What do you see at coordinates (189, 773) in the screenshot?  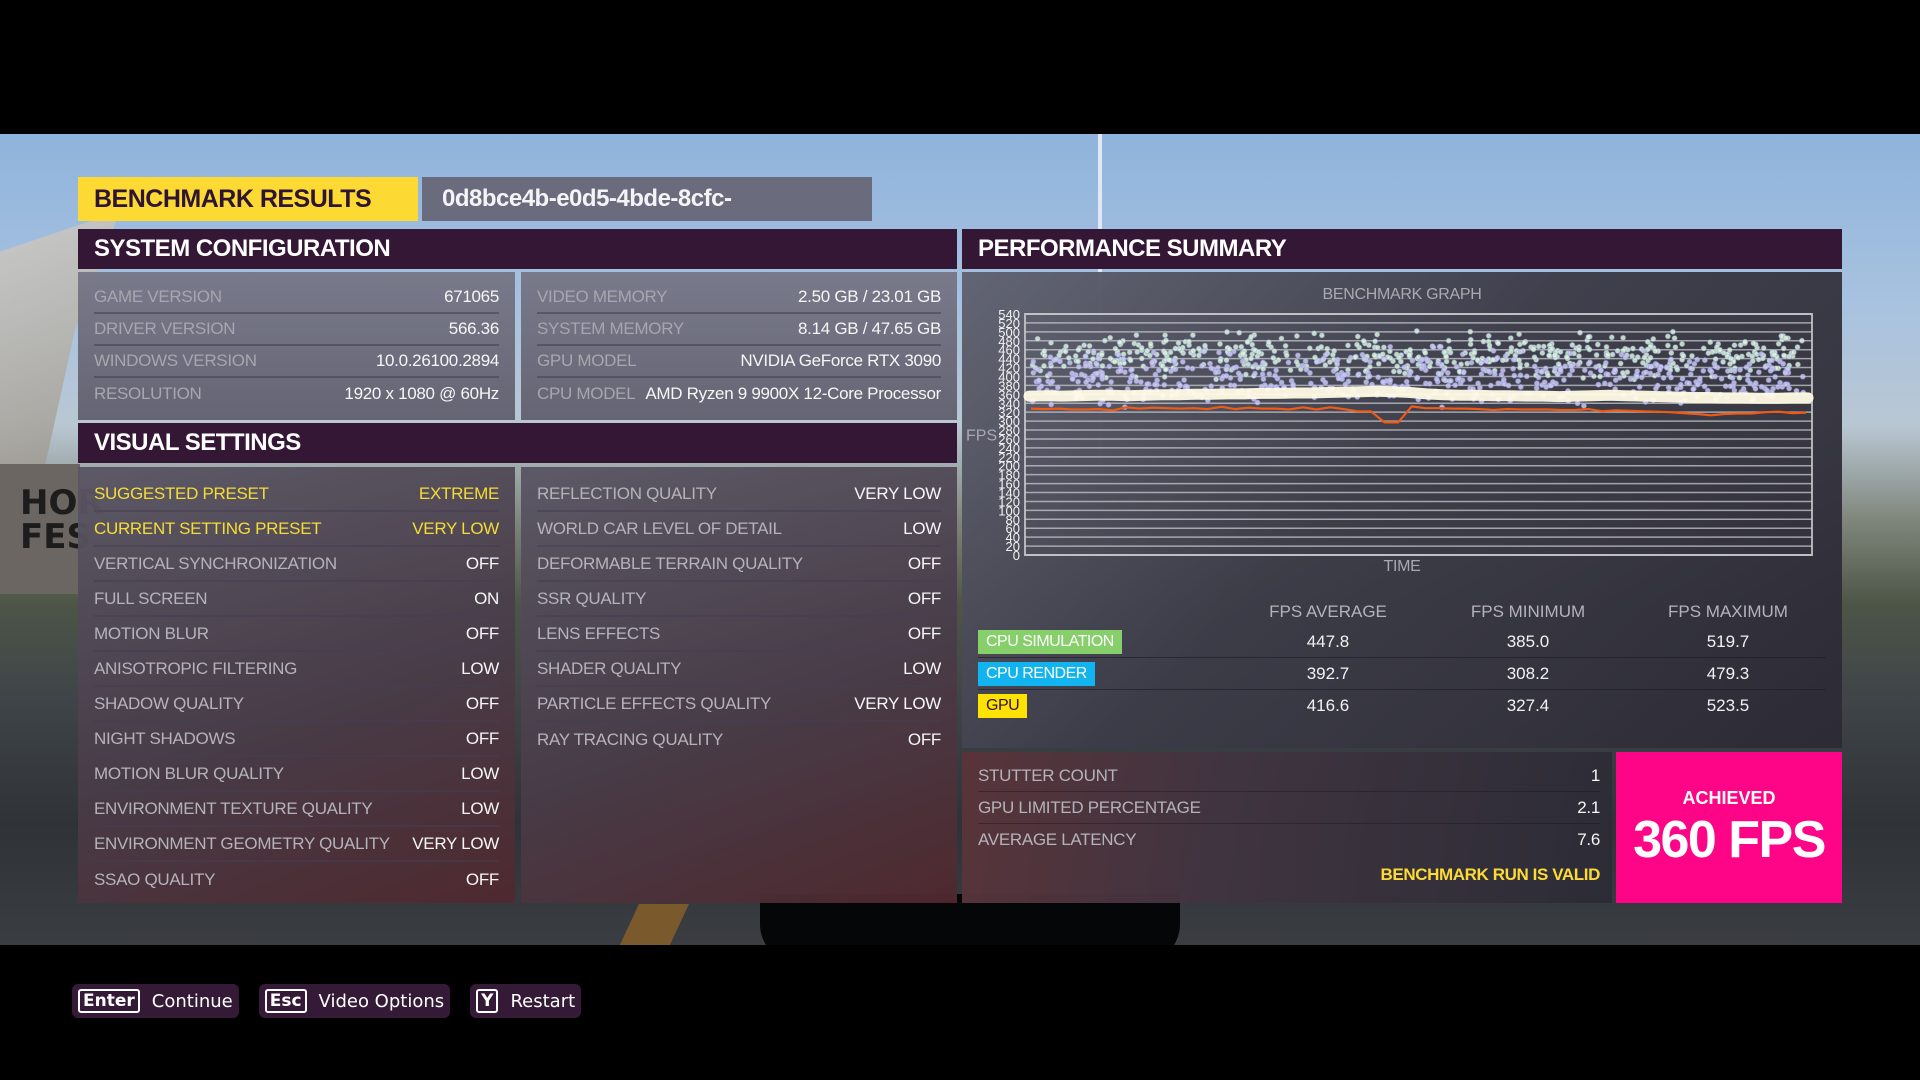 I see `visual-setting-label: MOTION BLUR QUALITY` at bounding box center [189, 773].